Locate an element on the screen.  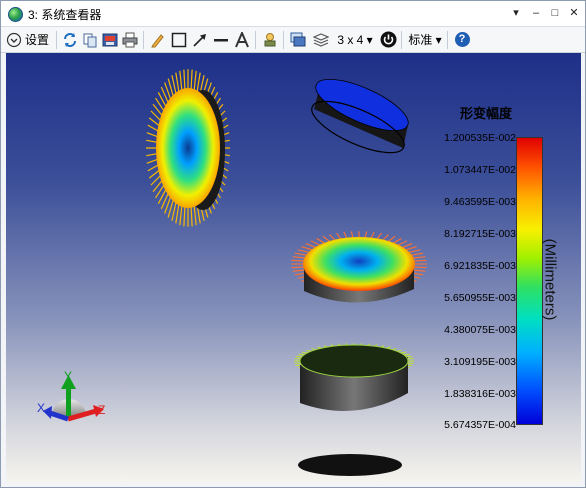
deformed-disc-left is located at coordinates (188, 148).